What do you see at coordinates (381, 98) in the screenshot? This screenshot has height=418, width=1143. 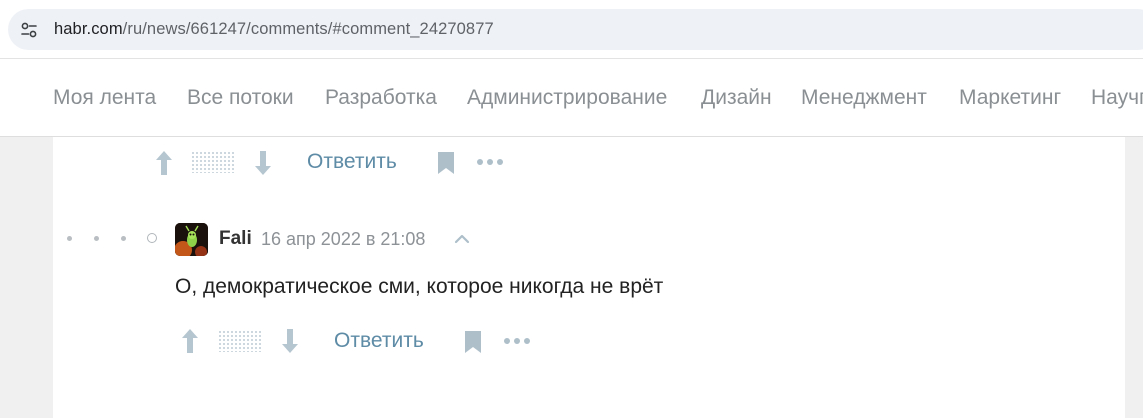 I see `nav-item-development: Разработка` at bounding box center [381, 98].